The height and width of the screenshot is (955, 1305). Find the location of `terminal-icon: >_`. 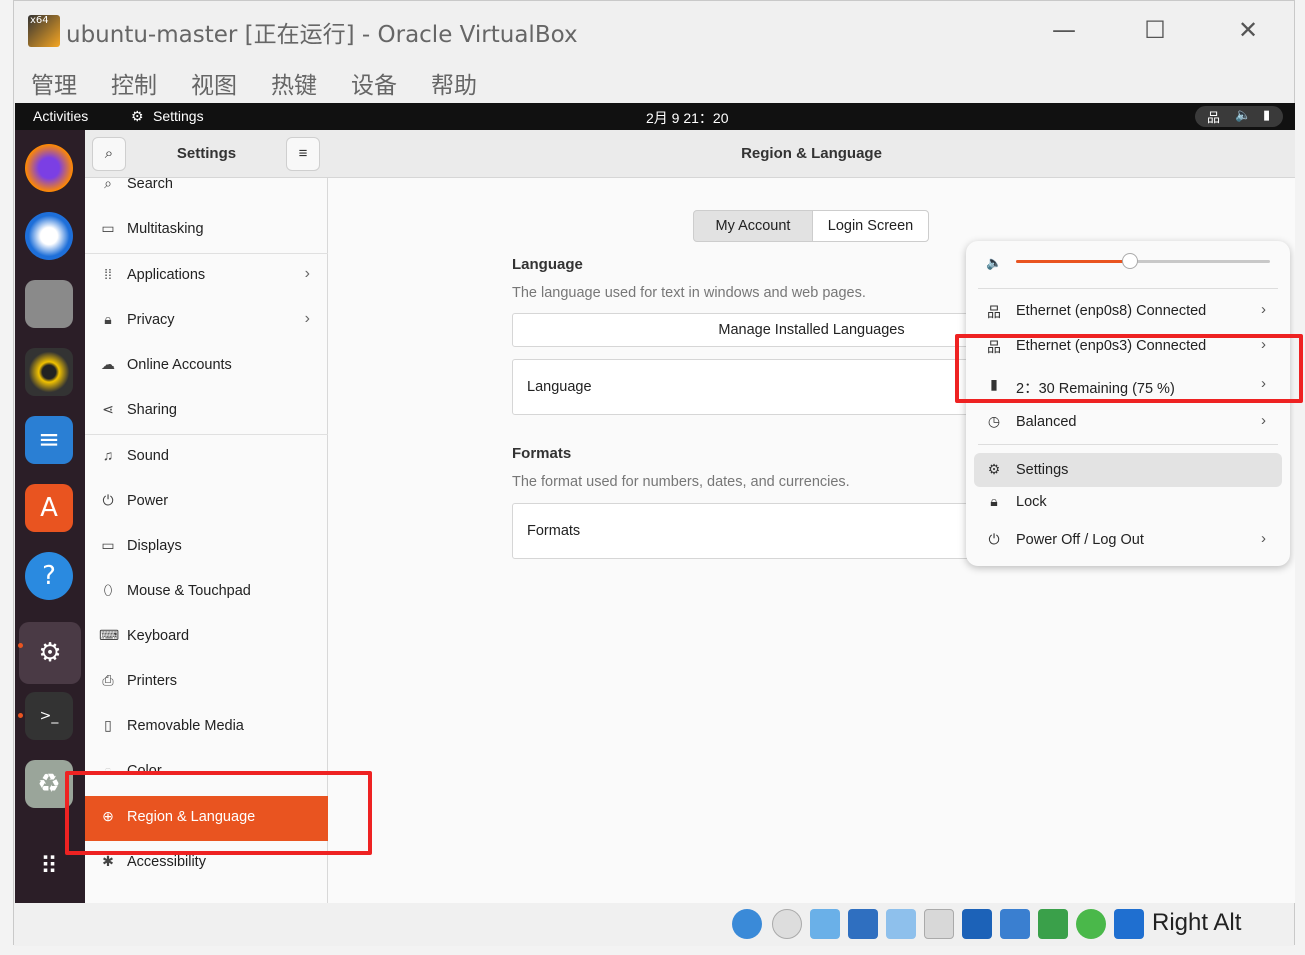

terminal-icon: >_ is located at coordinates (49, 716).